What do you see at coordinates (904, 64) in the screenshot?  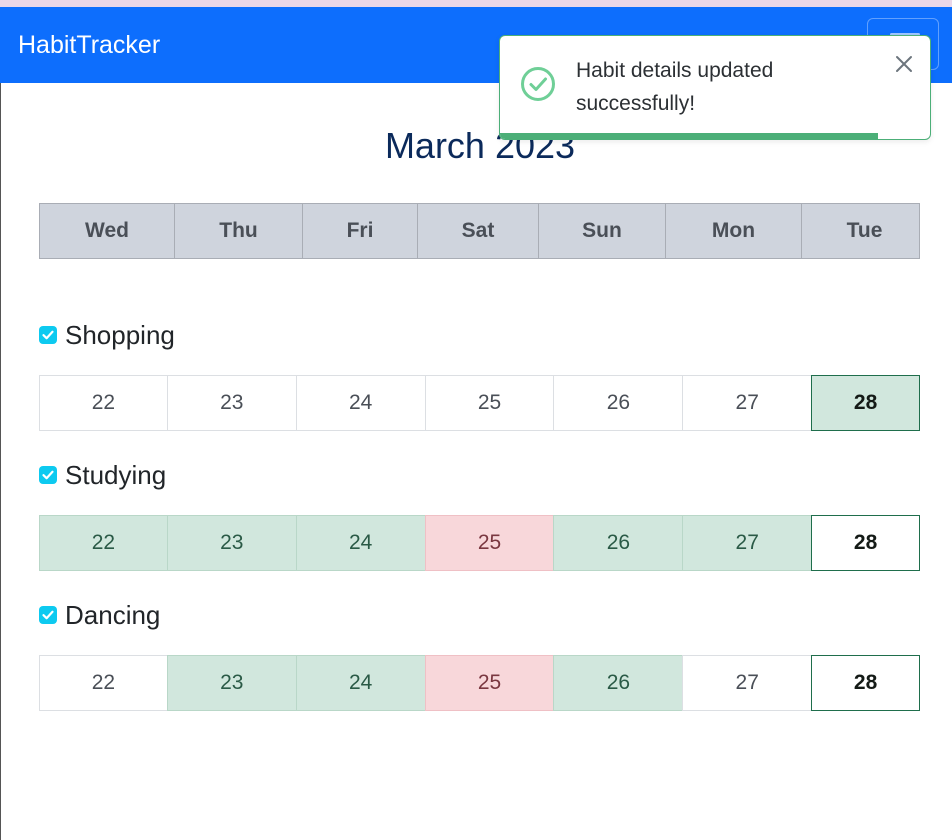 I see `close-icon` at bounding box center [904, 64].